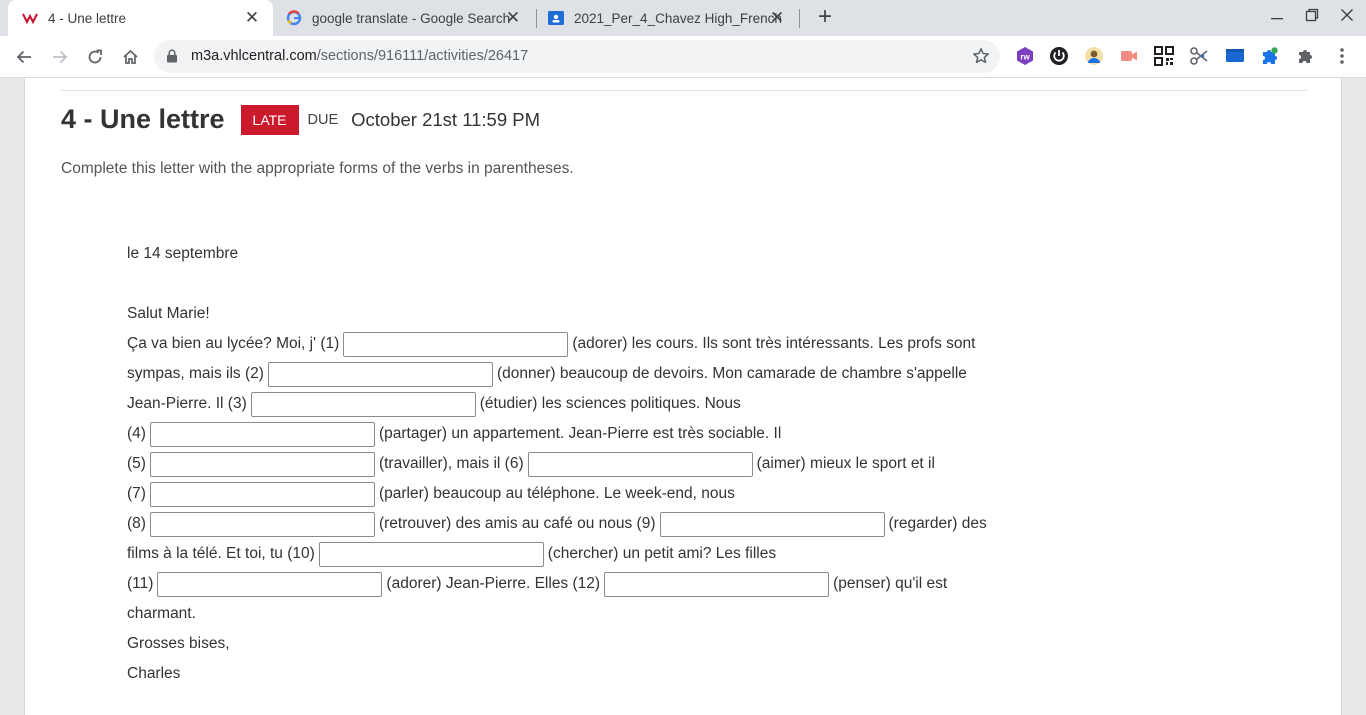 The width and height of the screenshot is (1366, 715). I want to click on home-icon, so click(130, 57).